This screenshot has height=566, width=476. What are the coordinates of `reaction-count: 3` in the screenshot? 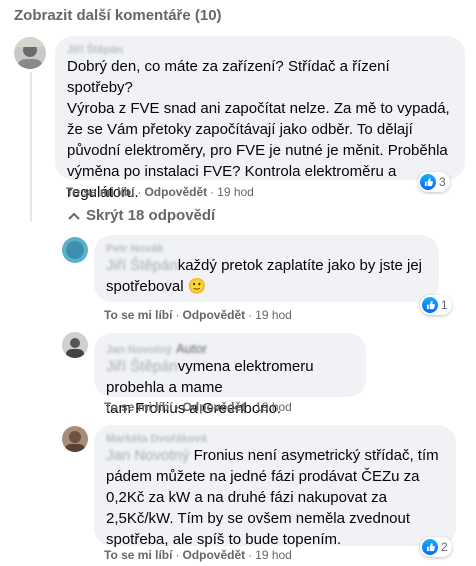 It's located at (434, 182).